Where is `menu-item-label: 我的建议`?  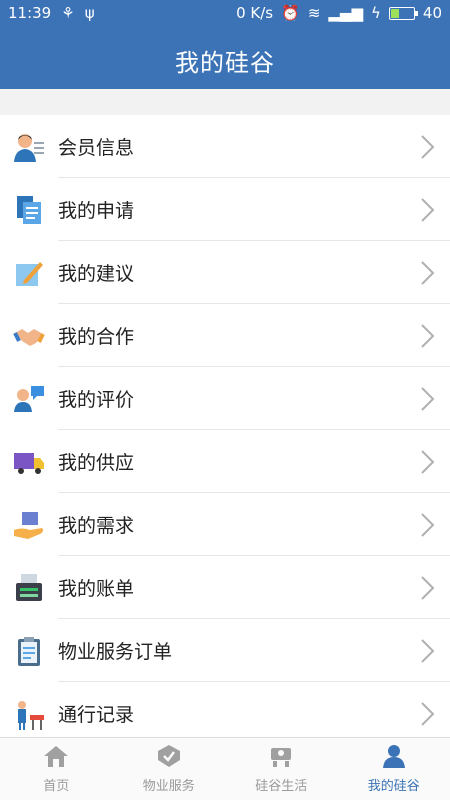 menu-item-label: 我的建议 is located at coordinates (96, 274).